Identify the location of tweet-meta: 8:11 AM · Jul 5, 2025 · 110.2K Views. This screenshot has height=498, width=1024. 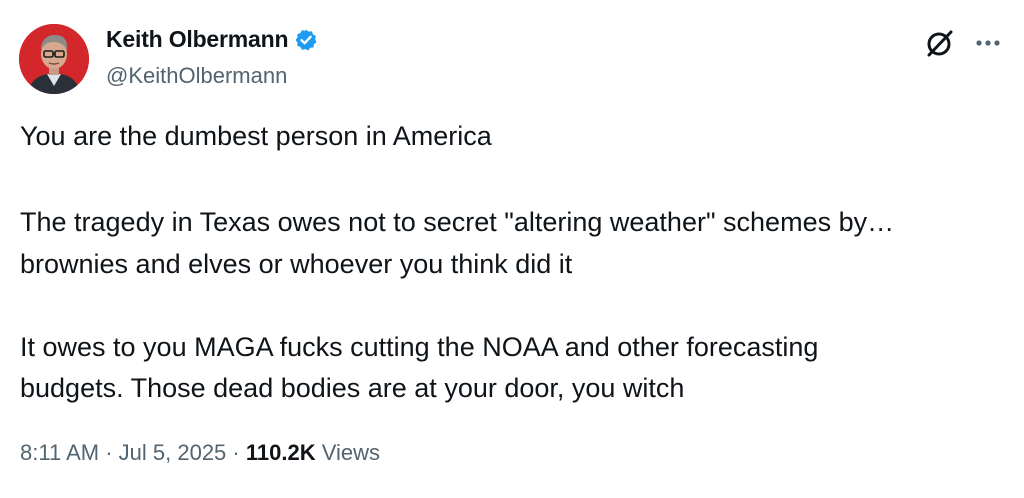
(200, 453).